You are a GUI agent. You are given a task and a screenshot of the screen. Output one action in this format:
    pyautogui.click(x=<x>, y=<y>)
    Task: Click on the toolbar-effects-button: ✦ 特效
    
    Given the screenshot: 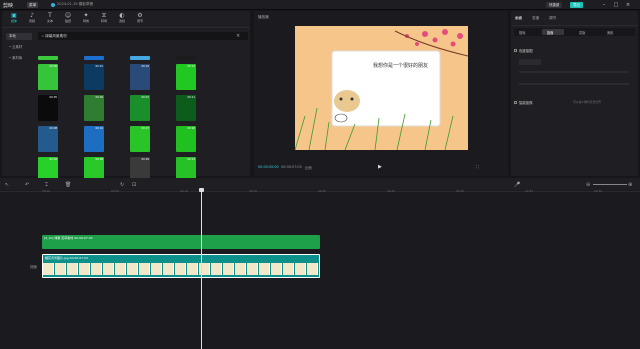 What is the action you would take?
    pyautogui.click(x=86, y=19)
    